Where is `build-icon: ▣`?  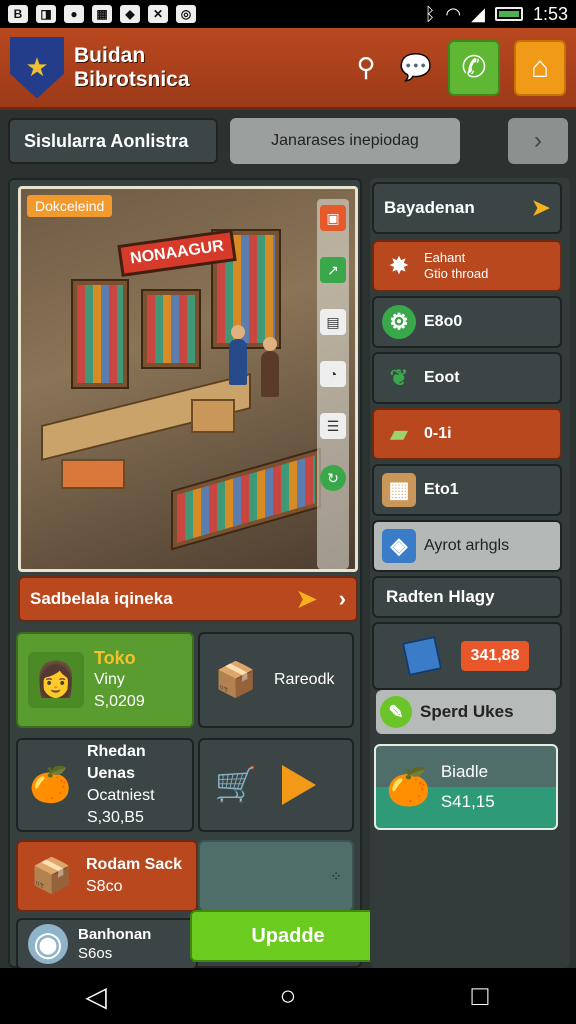 build-icon: ▣ is located at coordinates (333, 218).